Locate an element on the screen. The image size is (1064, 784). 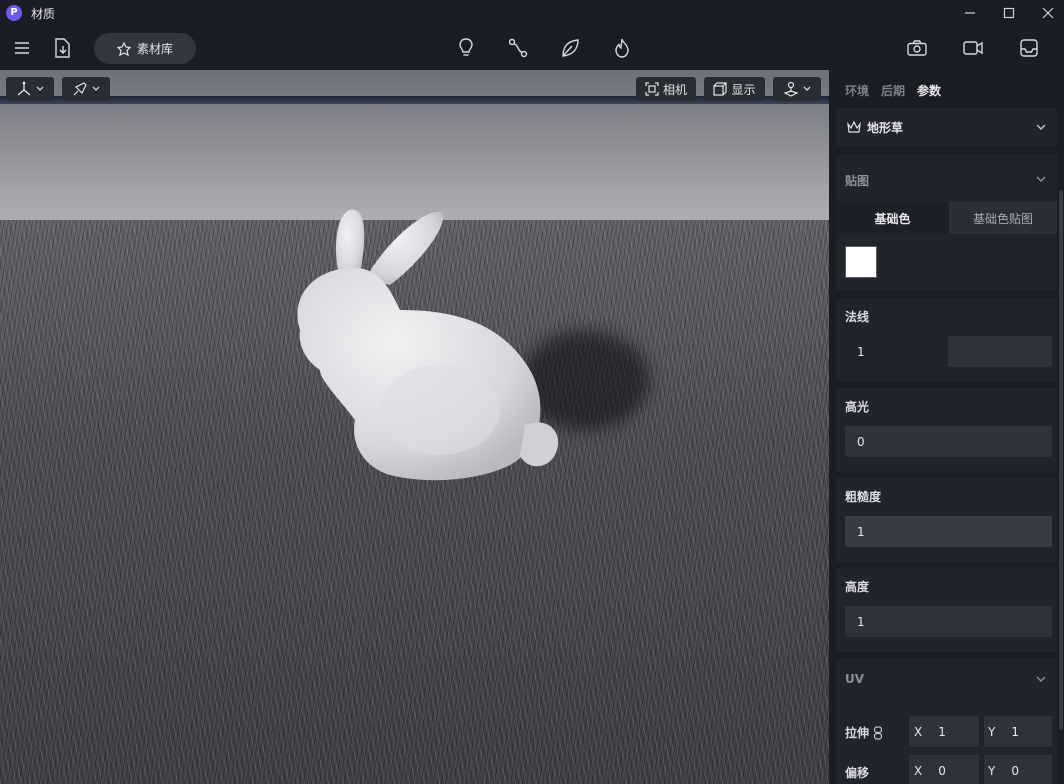
leaf-icon is located at coordinates (570, 48).